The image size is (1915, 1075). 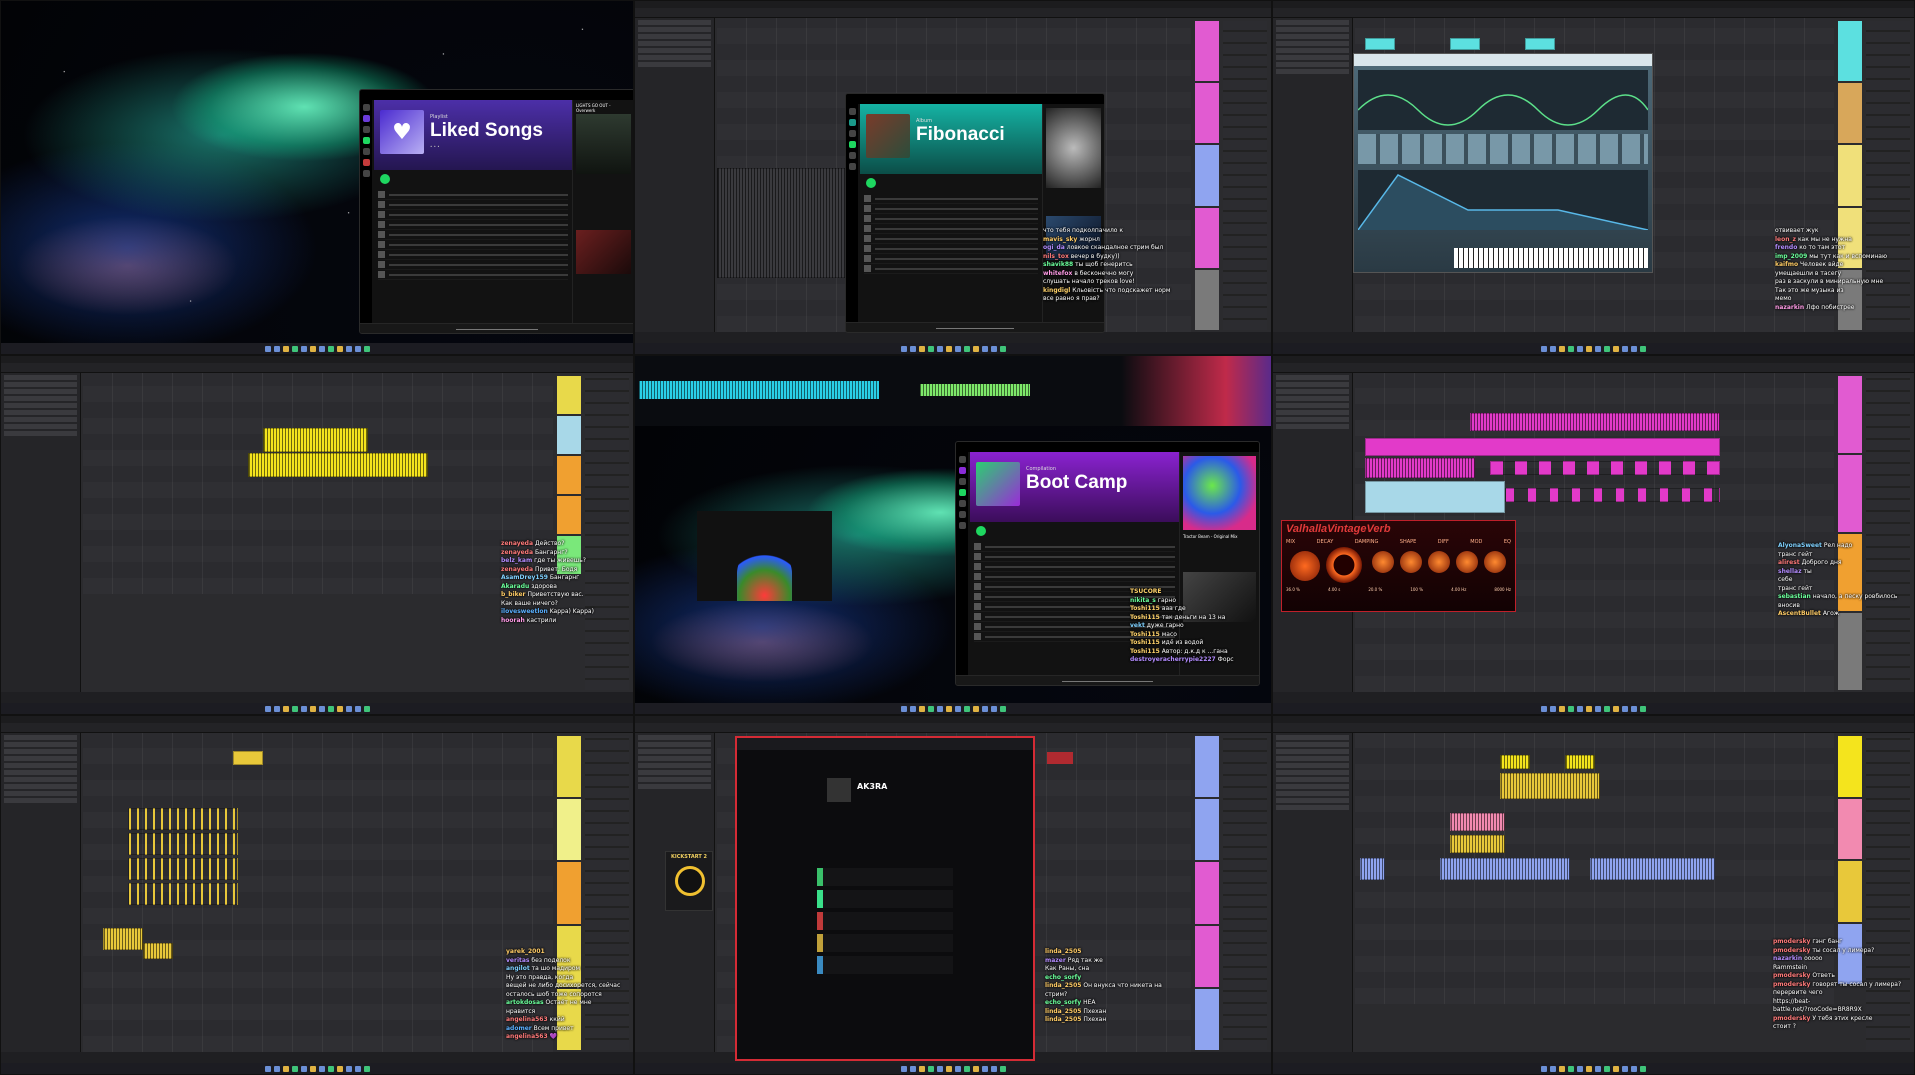 What do you see at coordinates (402, 132) in the screenshot?
I see `heart-icon: ♥` at bounding box center [402, 132].